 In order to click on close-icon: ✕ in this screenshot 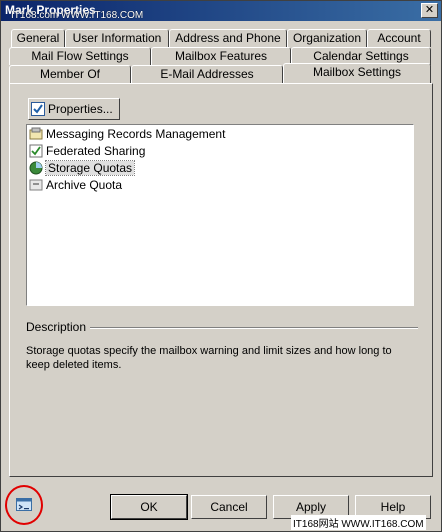, I will do `click(429, 10)`.